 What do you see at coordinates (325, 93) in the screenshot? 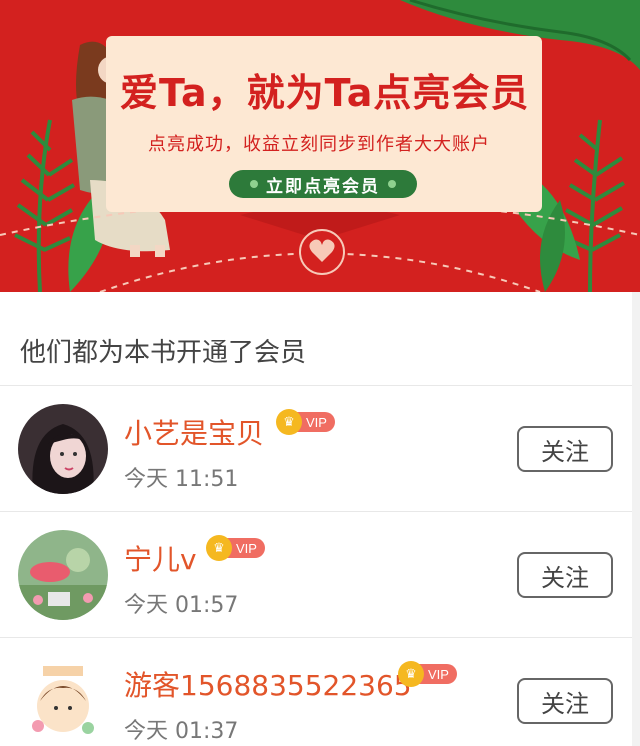
I see `banner-title: 爱Ta，就为Ta点亮会员` at bounding box center [325, 93].